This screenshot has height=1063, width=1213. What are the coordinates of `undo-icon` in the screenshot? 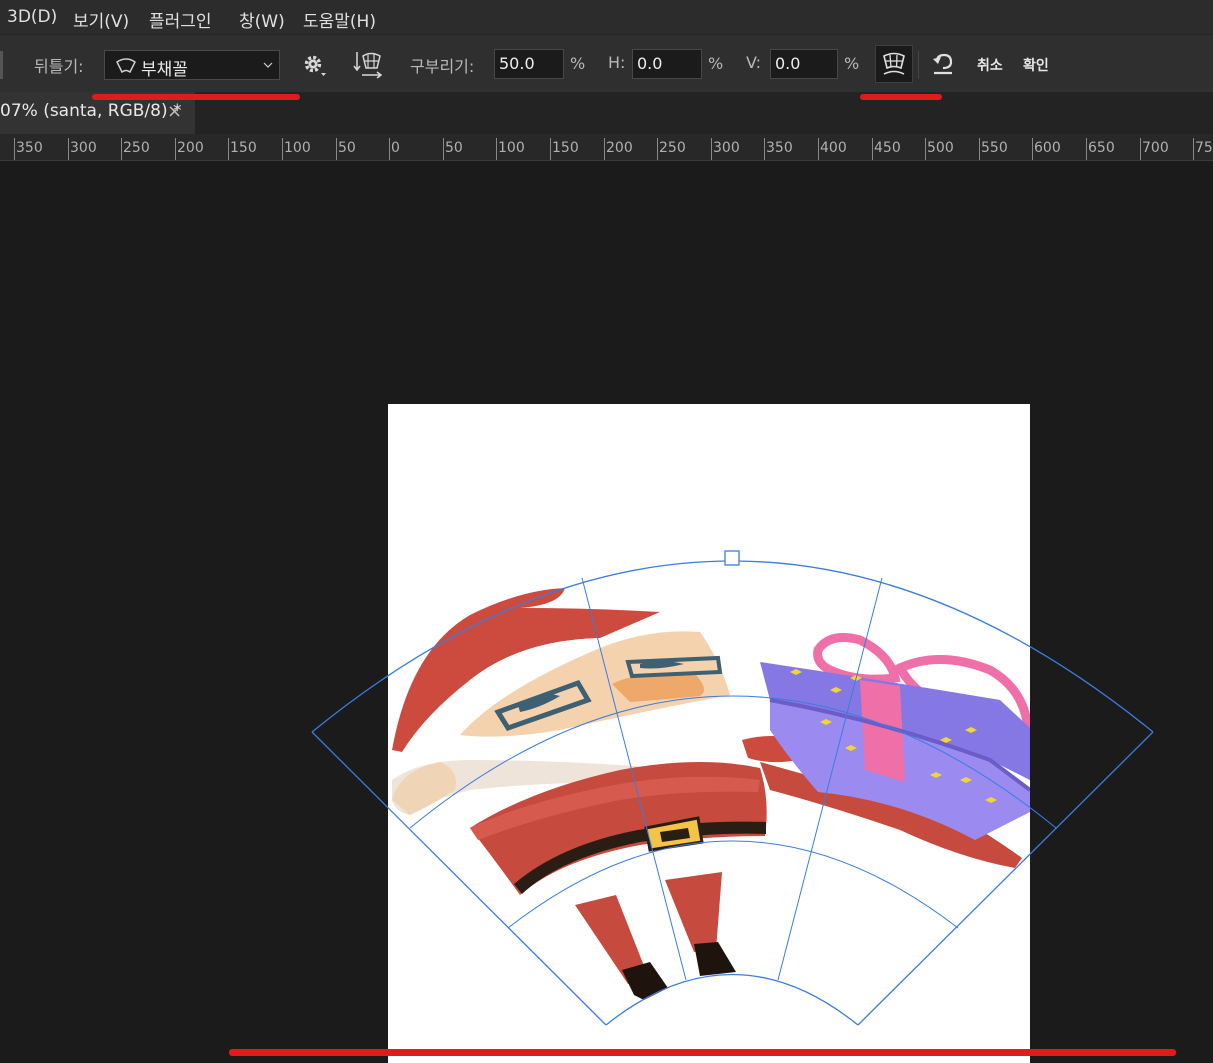 It's located at (943, 64).